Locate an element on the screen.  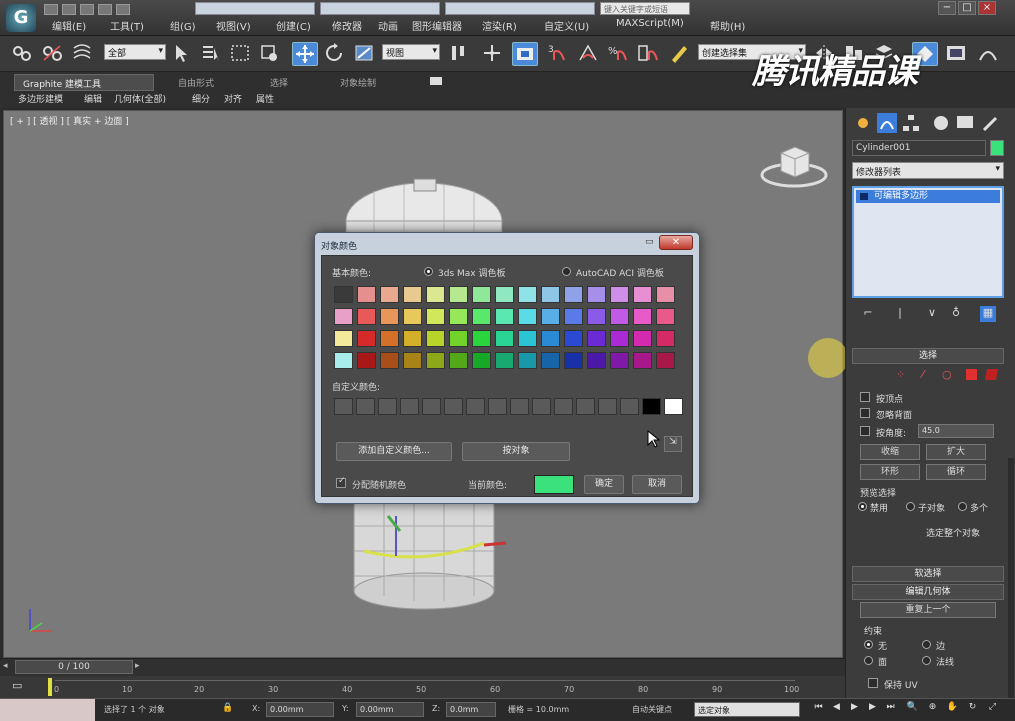
selection-filter-select: 全部 is located at coordinates (135, 52).